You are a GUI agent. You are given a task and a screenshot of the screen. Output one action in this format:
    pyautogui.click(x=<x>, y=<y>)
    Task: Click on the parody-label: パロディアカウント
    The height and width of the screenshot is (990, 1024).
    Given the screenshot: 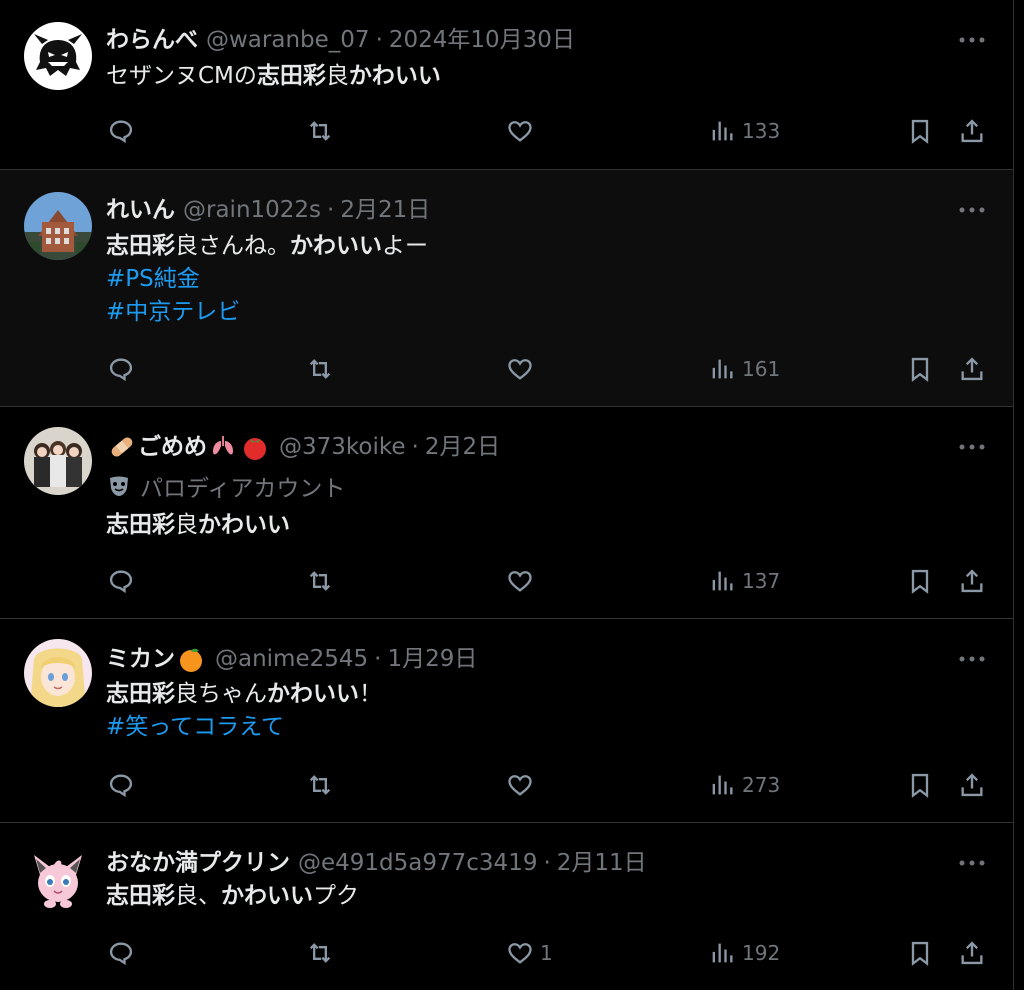 What is the action you would take?
    pyautogui.click(x=225, y=486)
    